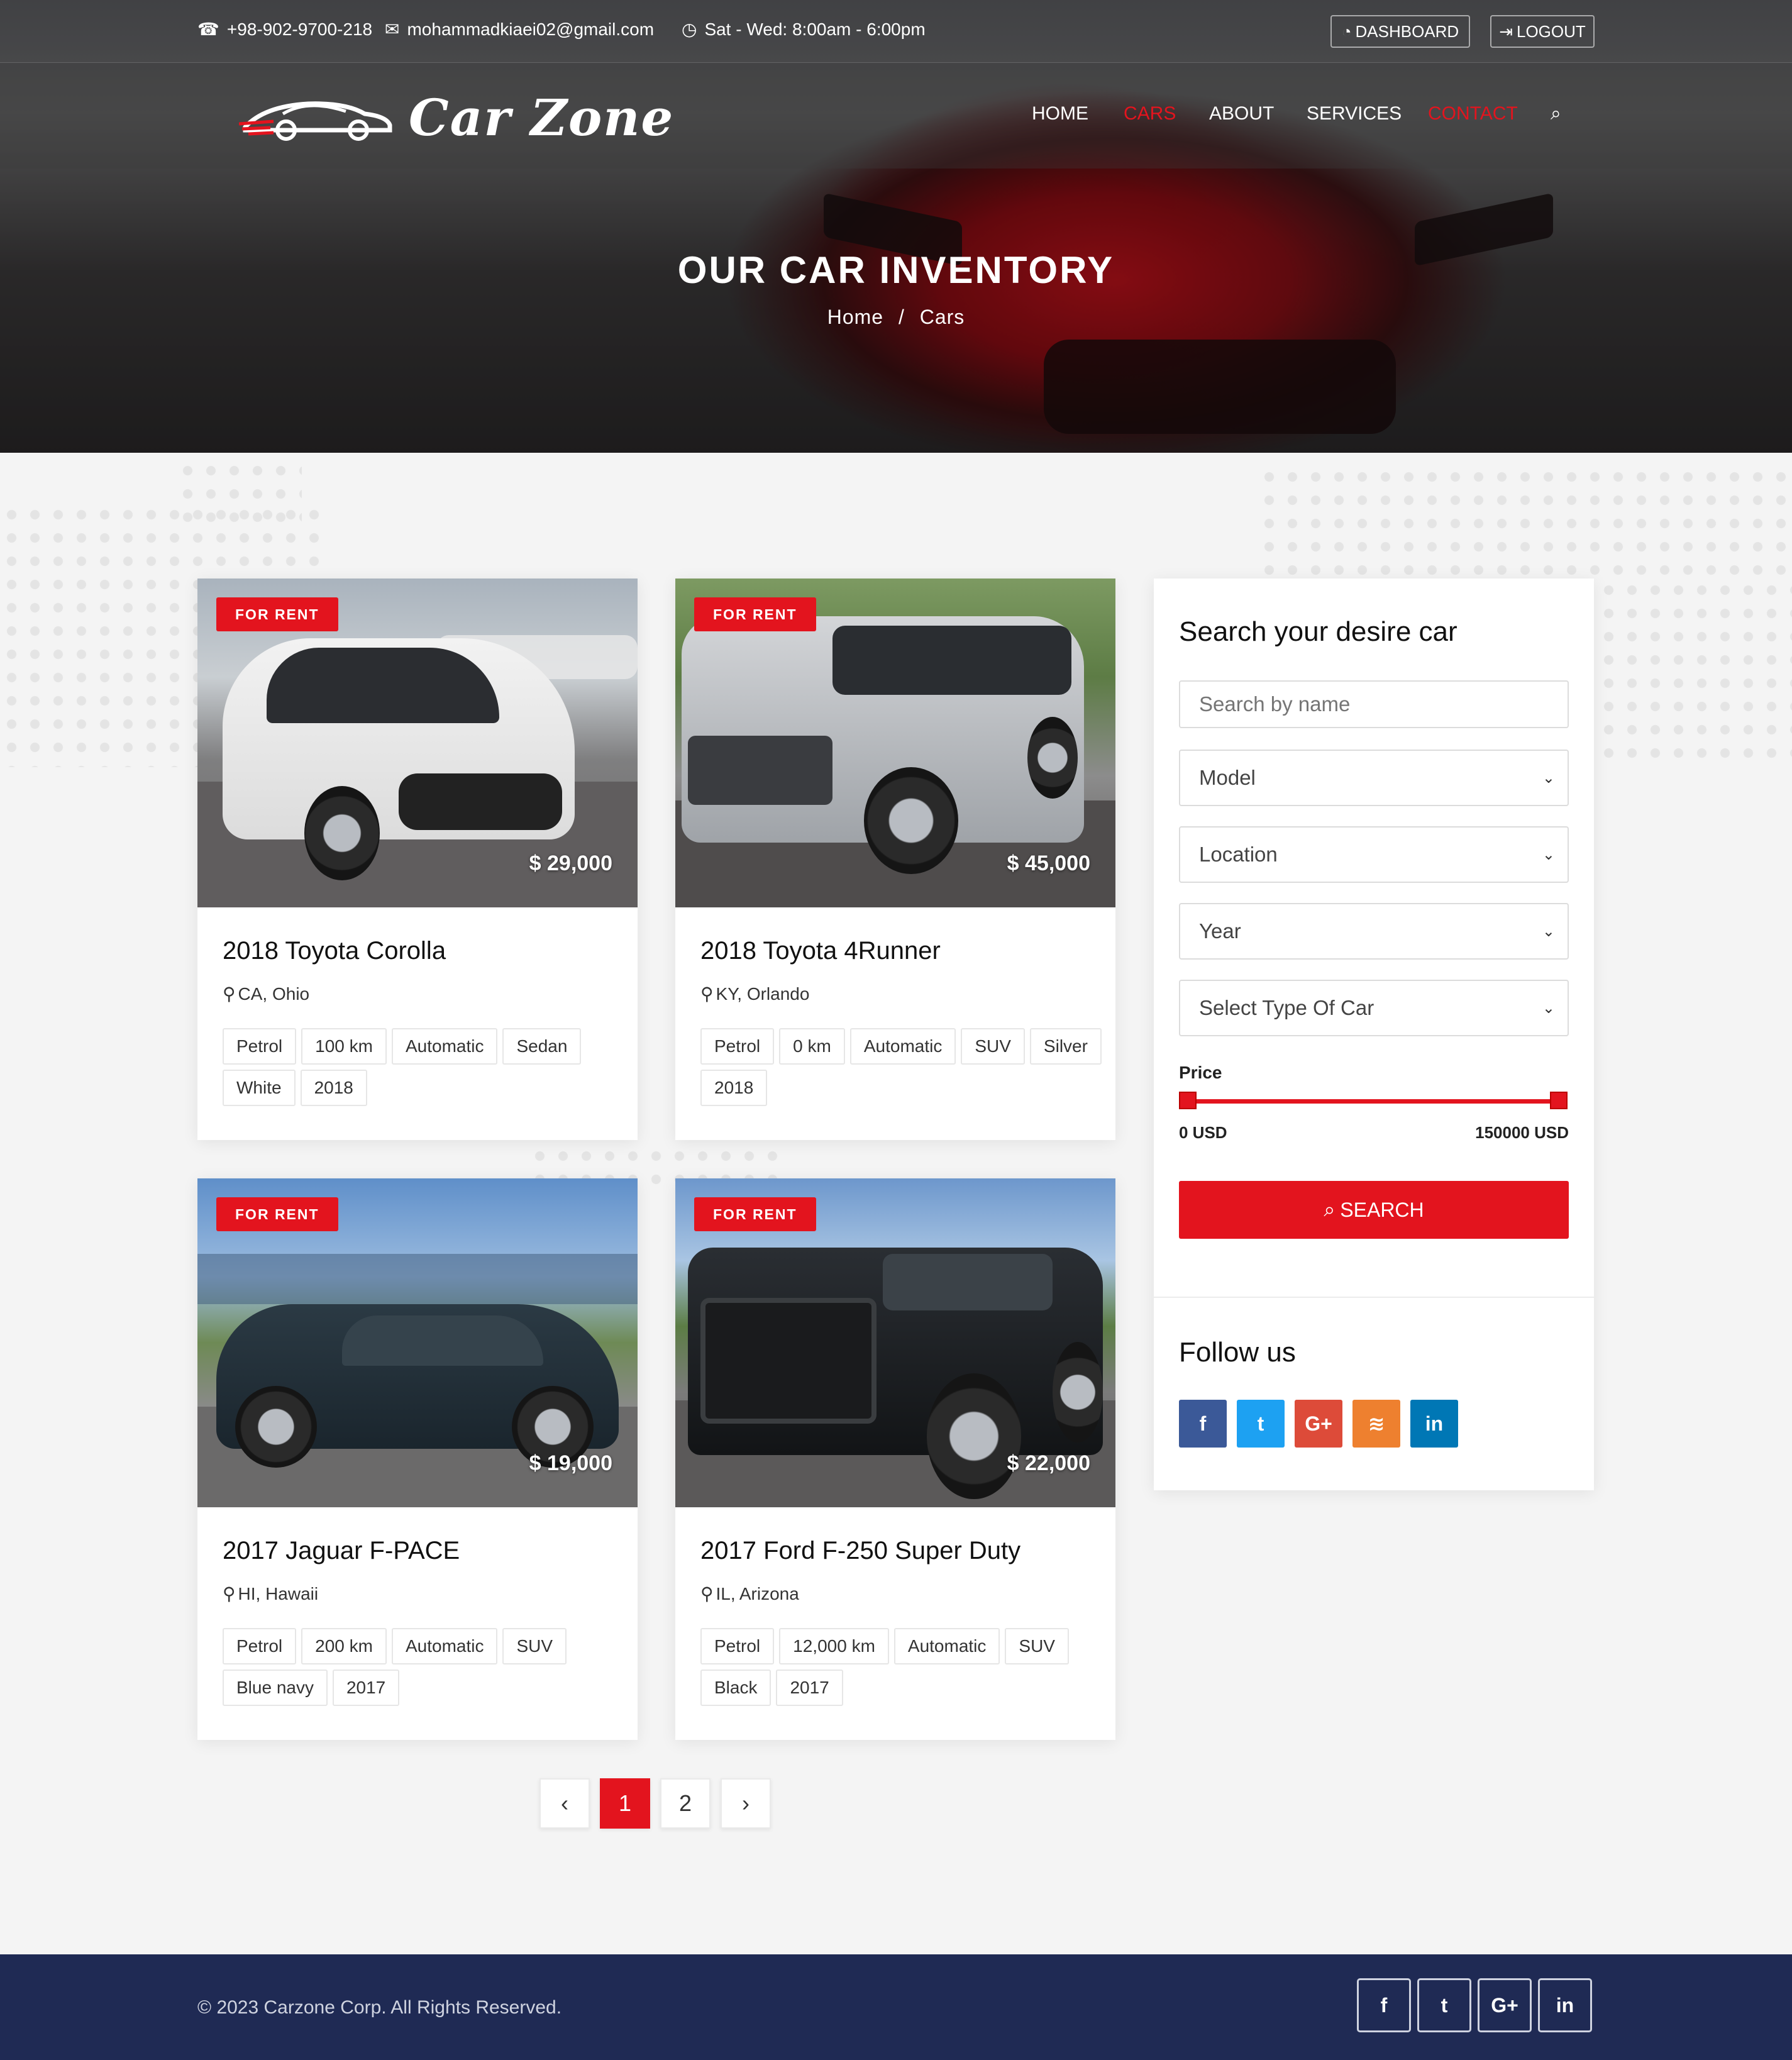 The image size is (1792, 2060). Describe the element at coordinates (1522, 1132) in the screenshot. I see `price-max-value: 150000 USD` at that location.